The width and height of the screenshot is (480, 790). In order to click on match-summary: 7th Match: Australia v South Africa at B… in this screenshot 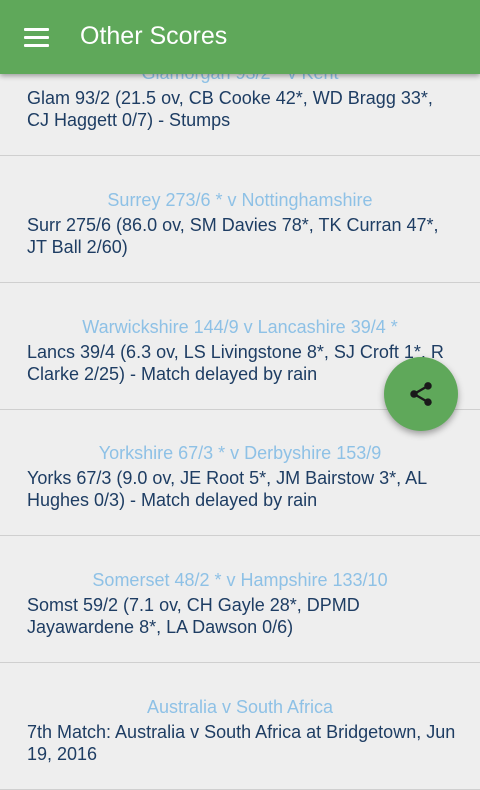, I will do `click(241, 743)`.